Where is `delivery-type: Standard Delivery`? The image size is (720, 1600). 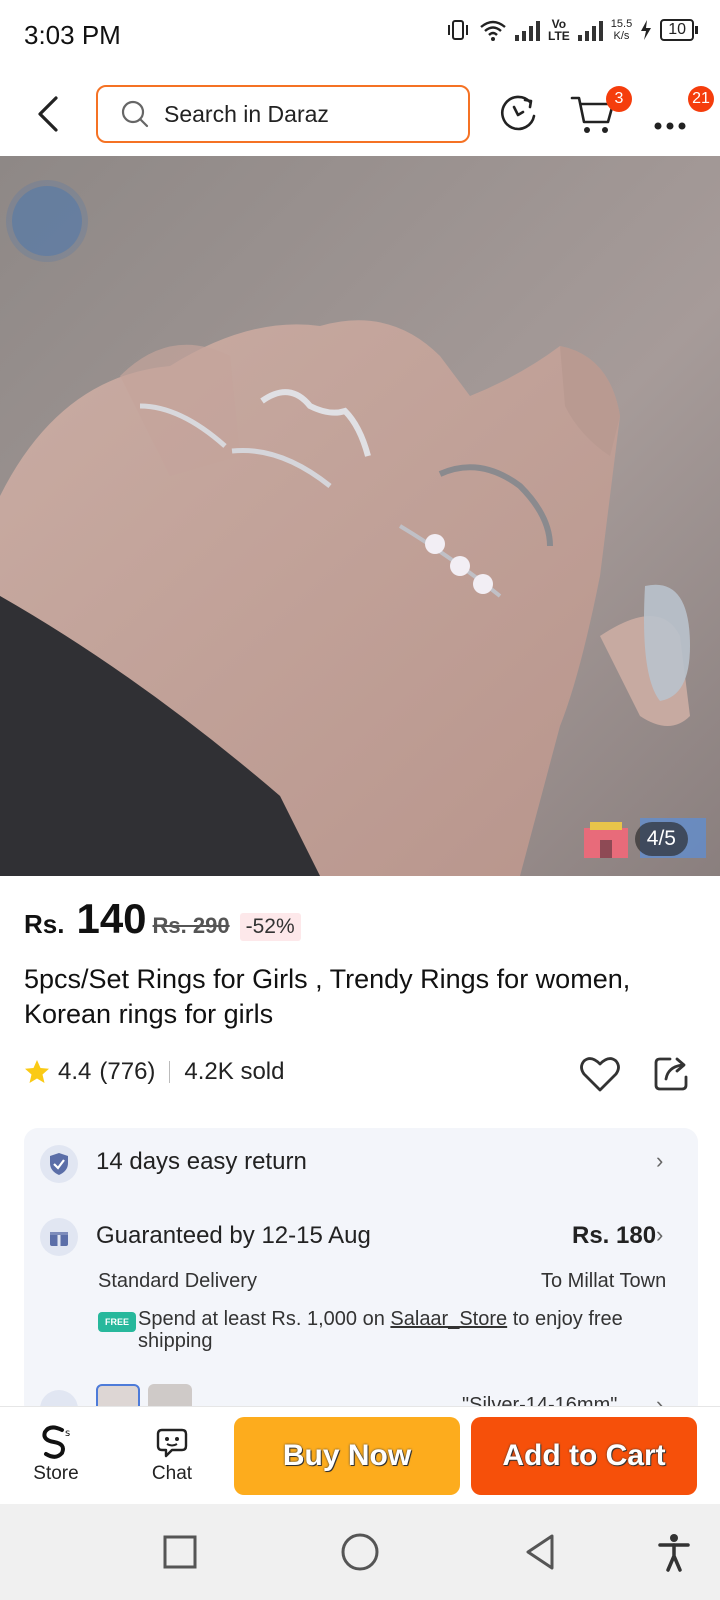 delivery-type: Standard Delivery is located at coordinates (177, 1281).